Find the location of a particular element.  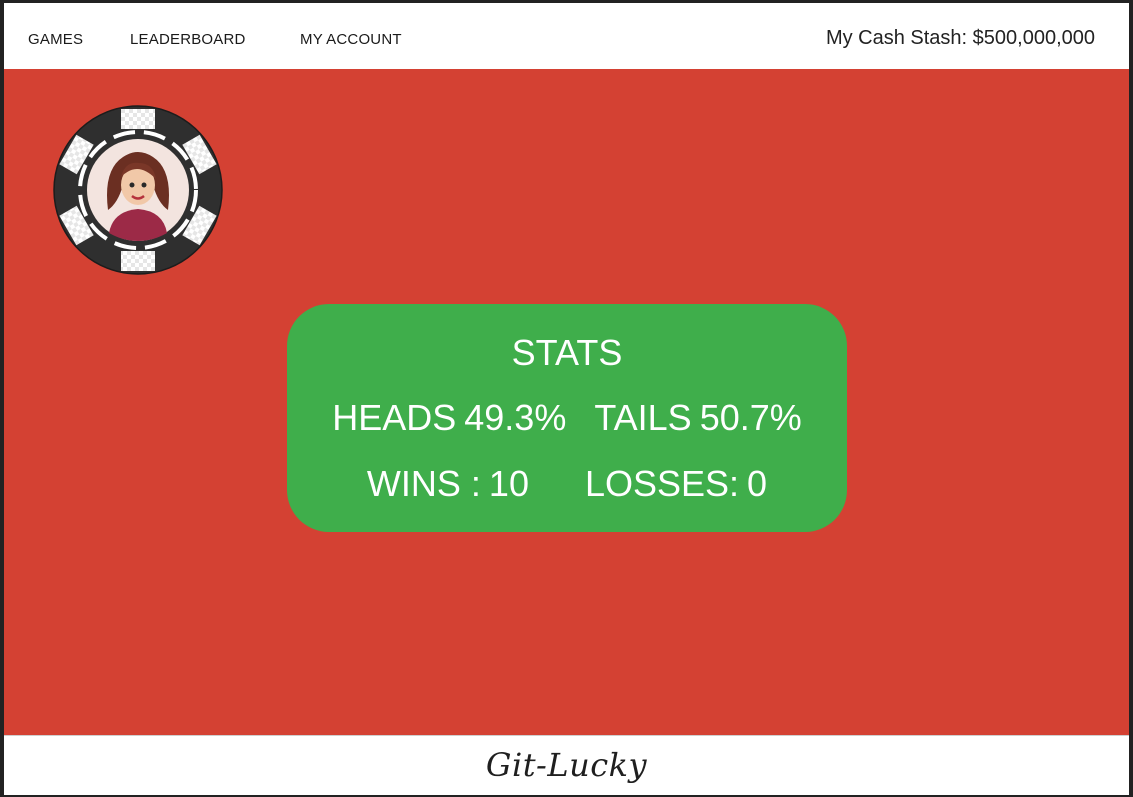

nav-games: GAMES is located at coordinates (55, 39).